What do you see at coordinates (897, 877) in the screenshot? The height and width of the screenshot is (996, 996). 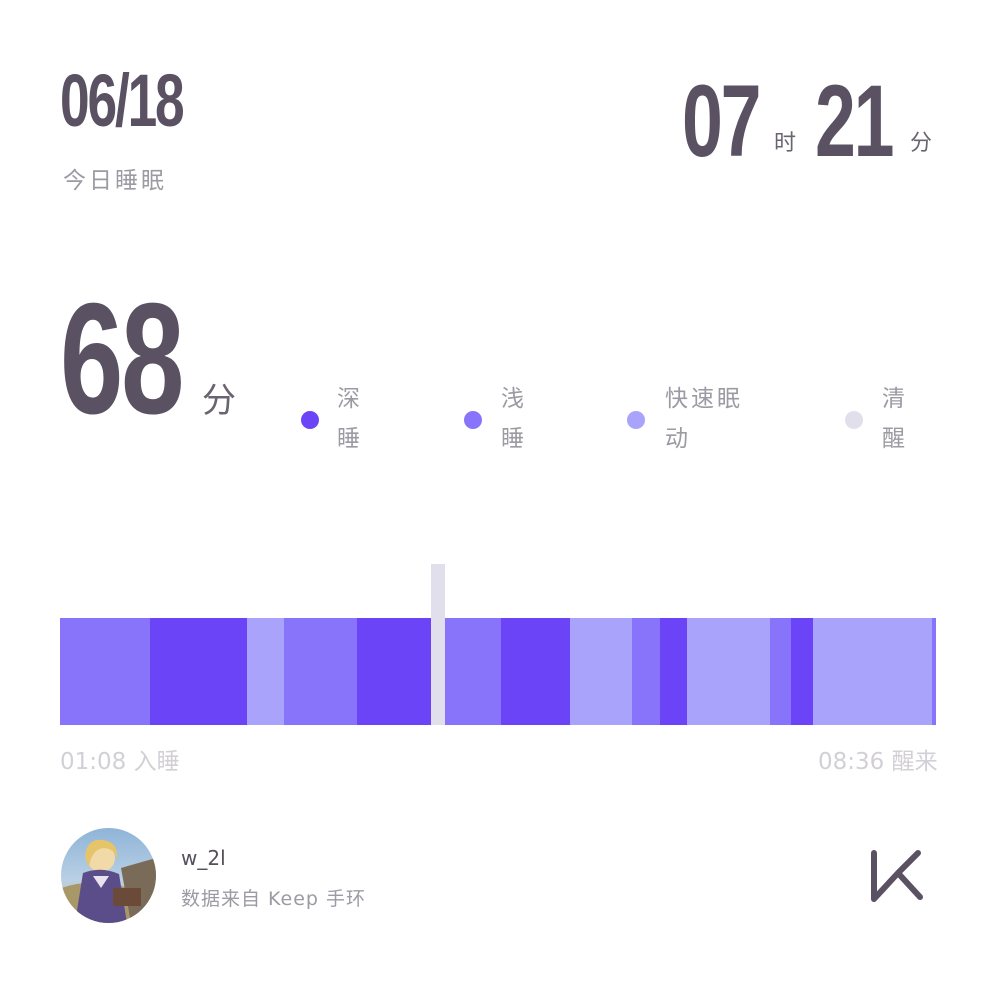 I see `keep-logo-icon` at bounding box center [897, 877].